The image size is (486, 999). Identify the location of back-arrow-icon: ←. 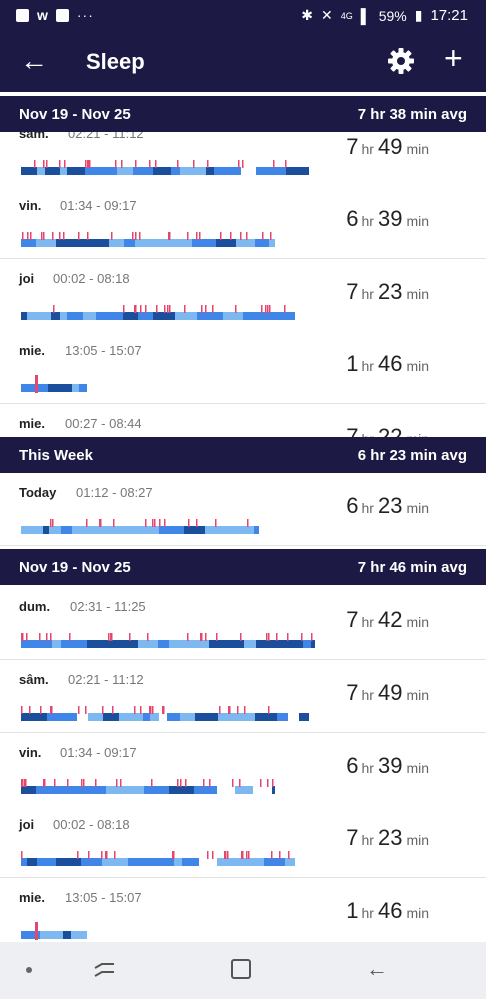
(34, 61).